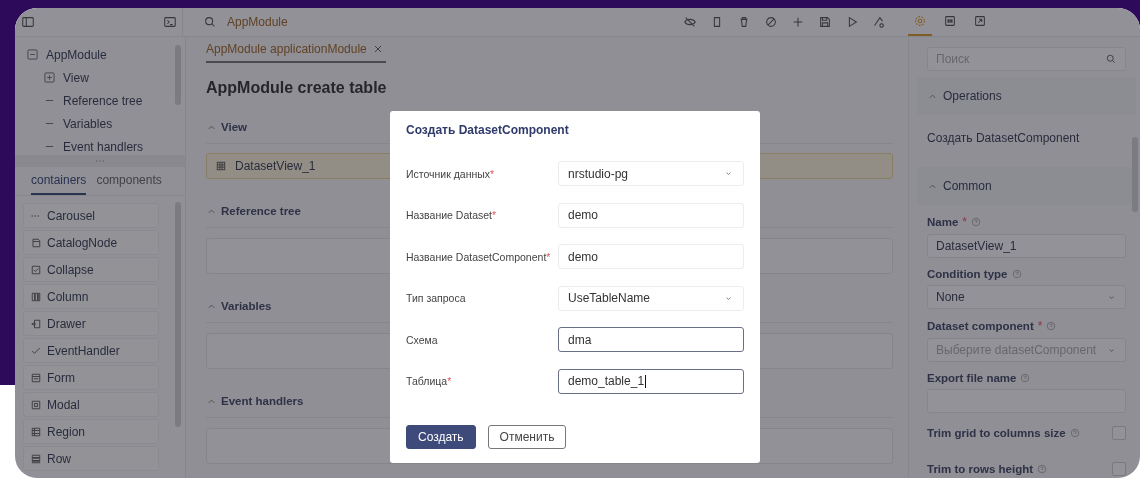 The width and height of the screenshot is (1140, 486). I want to click on field-label: Источник данных, so click(448, 173).